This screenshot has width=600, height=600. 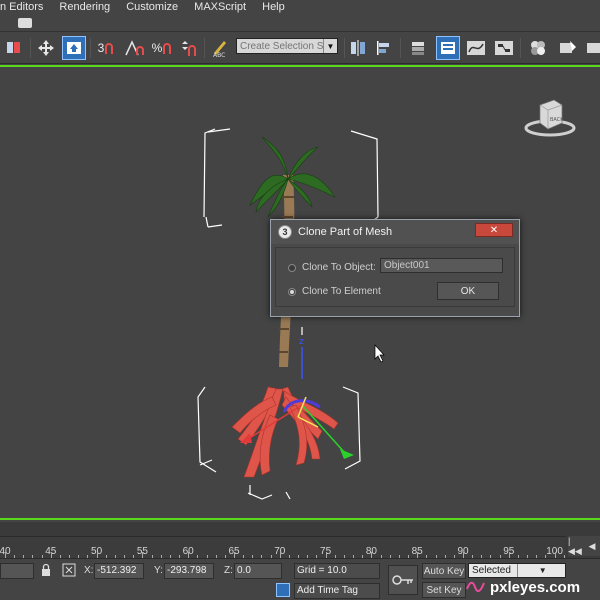 What do you see at coordinates (292, 291) in the screenshot?
I see `clone-to-element-radio` at bounding box center [292, 291].